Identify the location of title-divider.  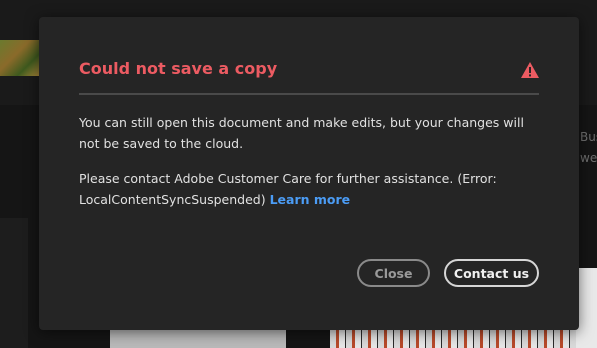
(309, 94).